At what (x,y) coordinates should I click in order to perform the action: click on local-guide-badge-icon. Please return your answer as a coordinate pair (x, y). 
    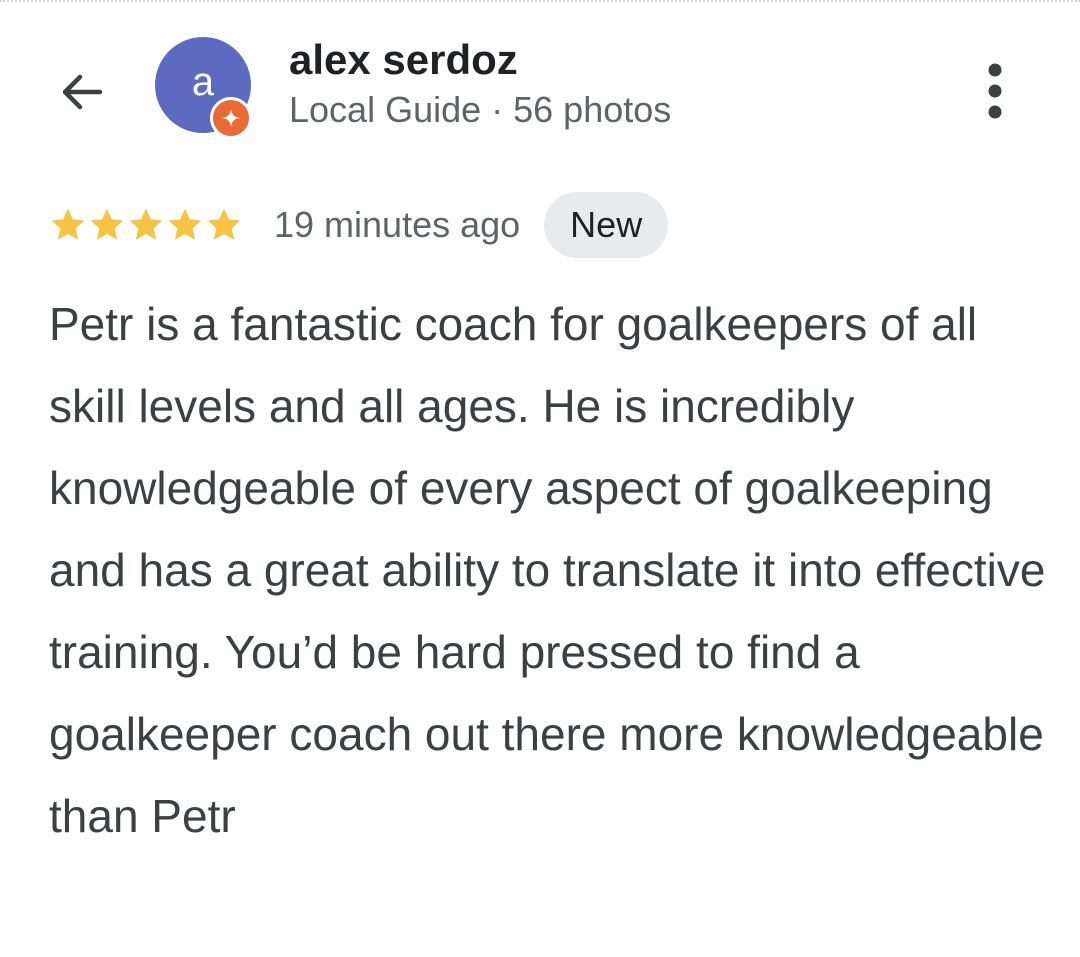
    Looking at the image, I should click on (231, 118).